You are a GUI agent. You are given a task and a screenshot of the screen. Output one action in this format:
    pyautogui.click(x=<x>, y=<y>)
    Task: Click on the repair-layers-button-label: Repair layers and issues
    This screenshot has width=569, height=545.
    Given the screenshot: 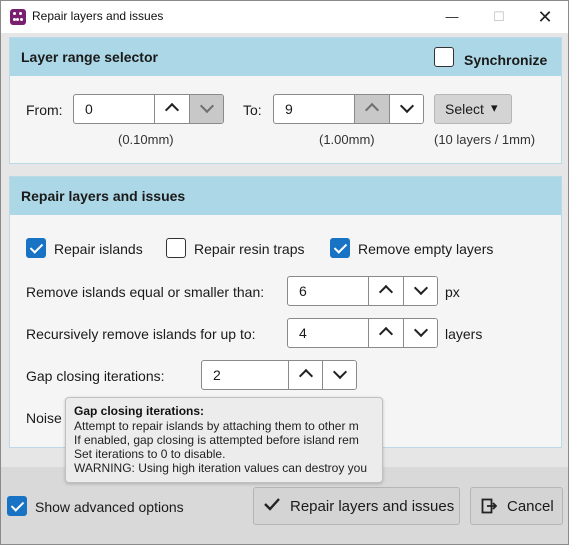 What is the action you would take?
    pyautogui.click(x=372, y=506)
    